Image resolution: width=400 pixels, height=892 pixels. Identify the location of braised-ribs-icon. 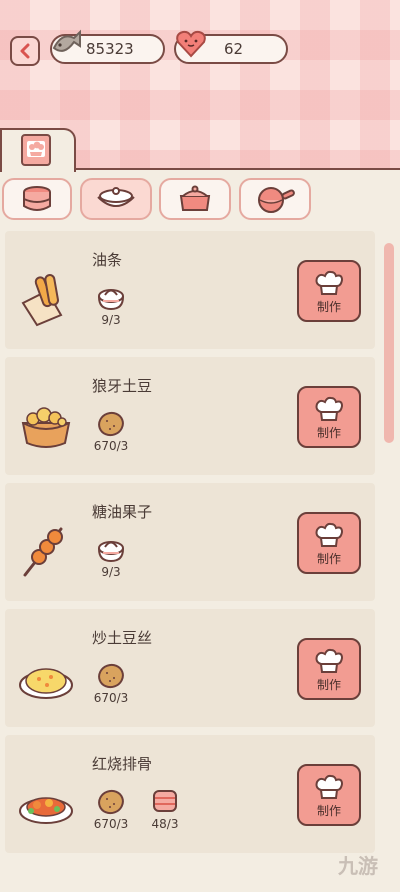
(46, 810).